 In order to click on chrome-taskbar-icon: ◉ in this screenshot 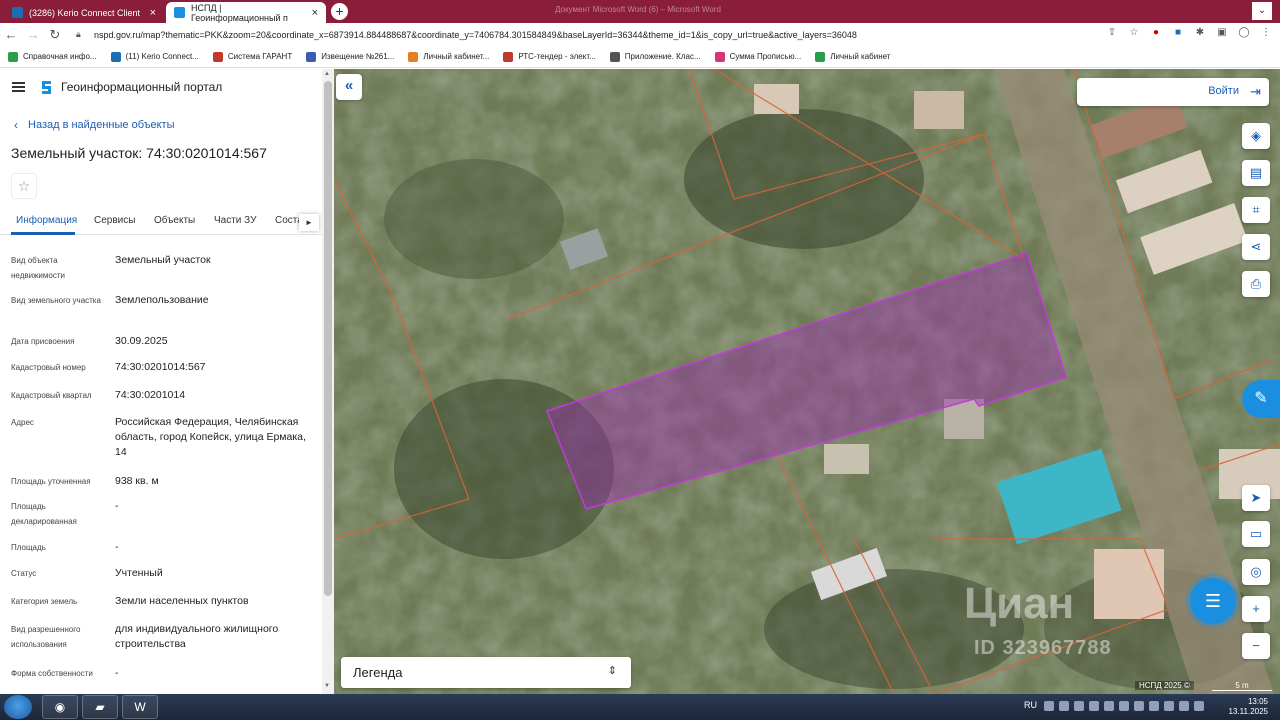, I will do `click(60, 707)`.